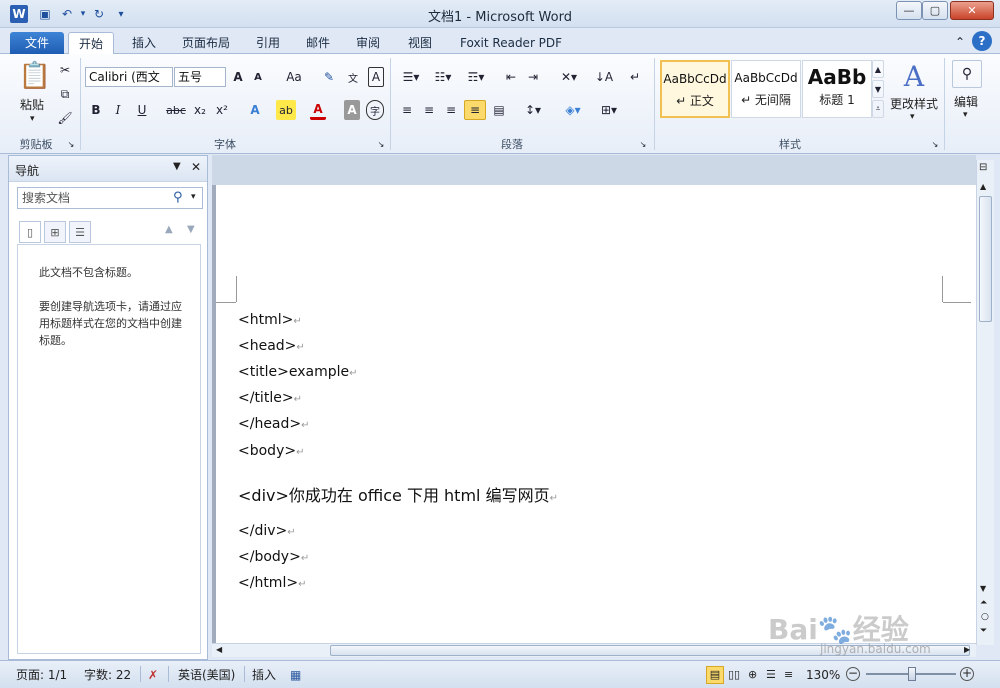  I want to click on change-styles-dropdown-icon: ▾, so click(912, 117).